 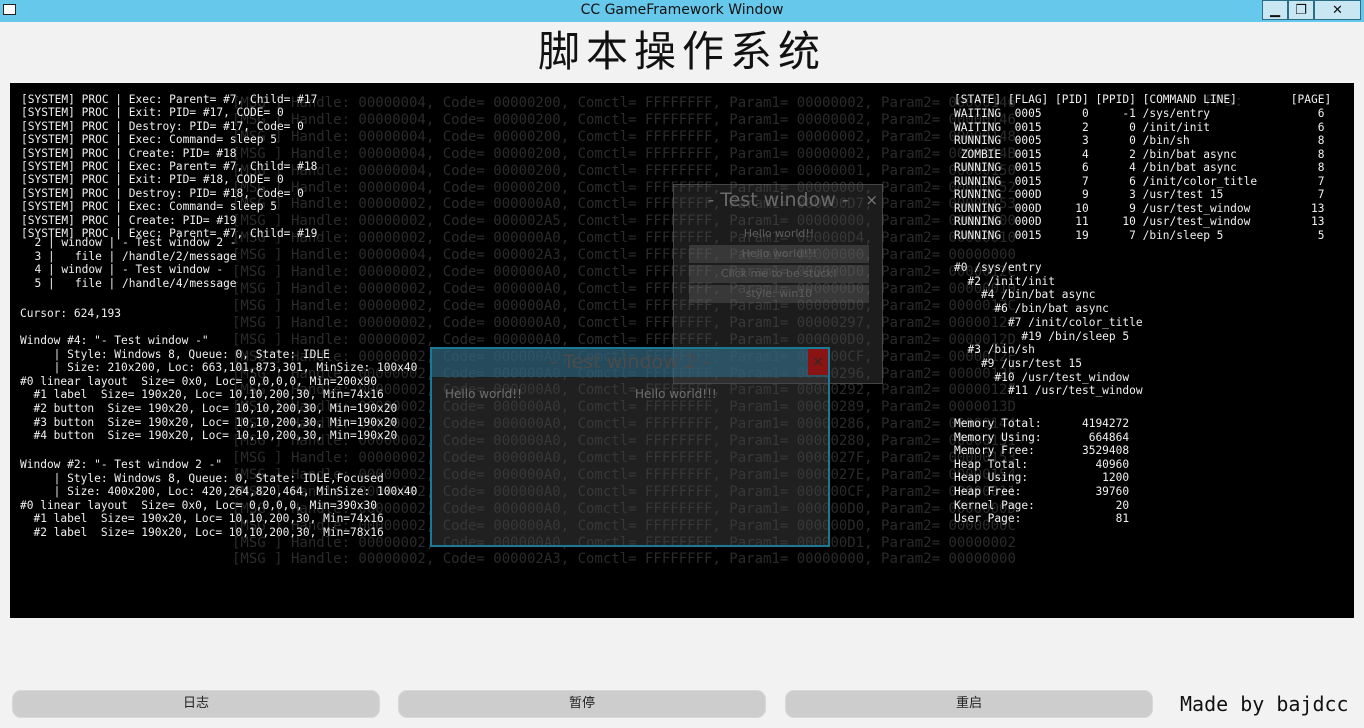 I want to click on minimize-button: ▁, so click(x=1275, y=10).